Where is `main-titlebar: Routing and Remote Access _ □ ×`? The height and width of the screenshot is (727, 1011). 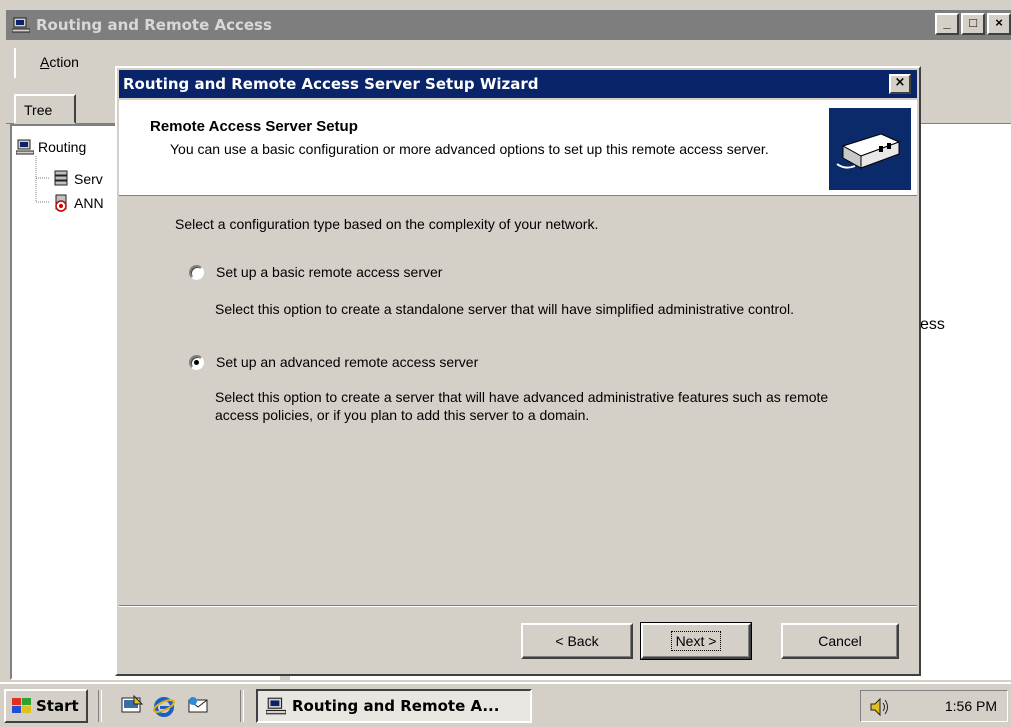
main-titlebar: Routing and Remote Access _ □ × is located at coordinates (508, 25).